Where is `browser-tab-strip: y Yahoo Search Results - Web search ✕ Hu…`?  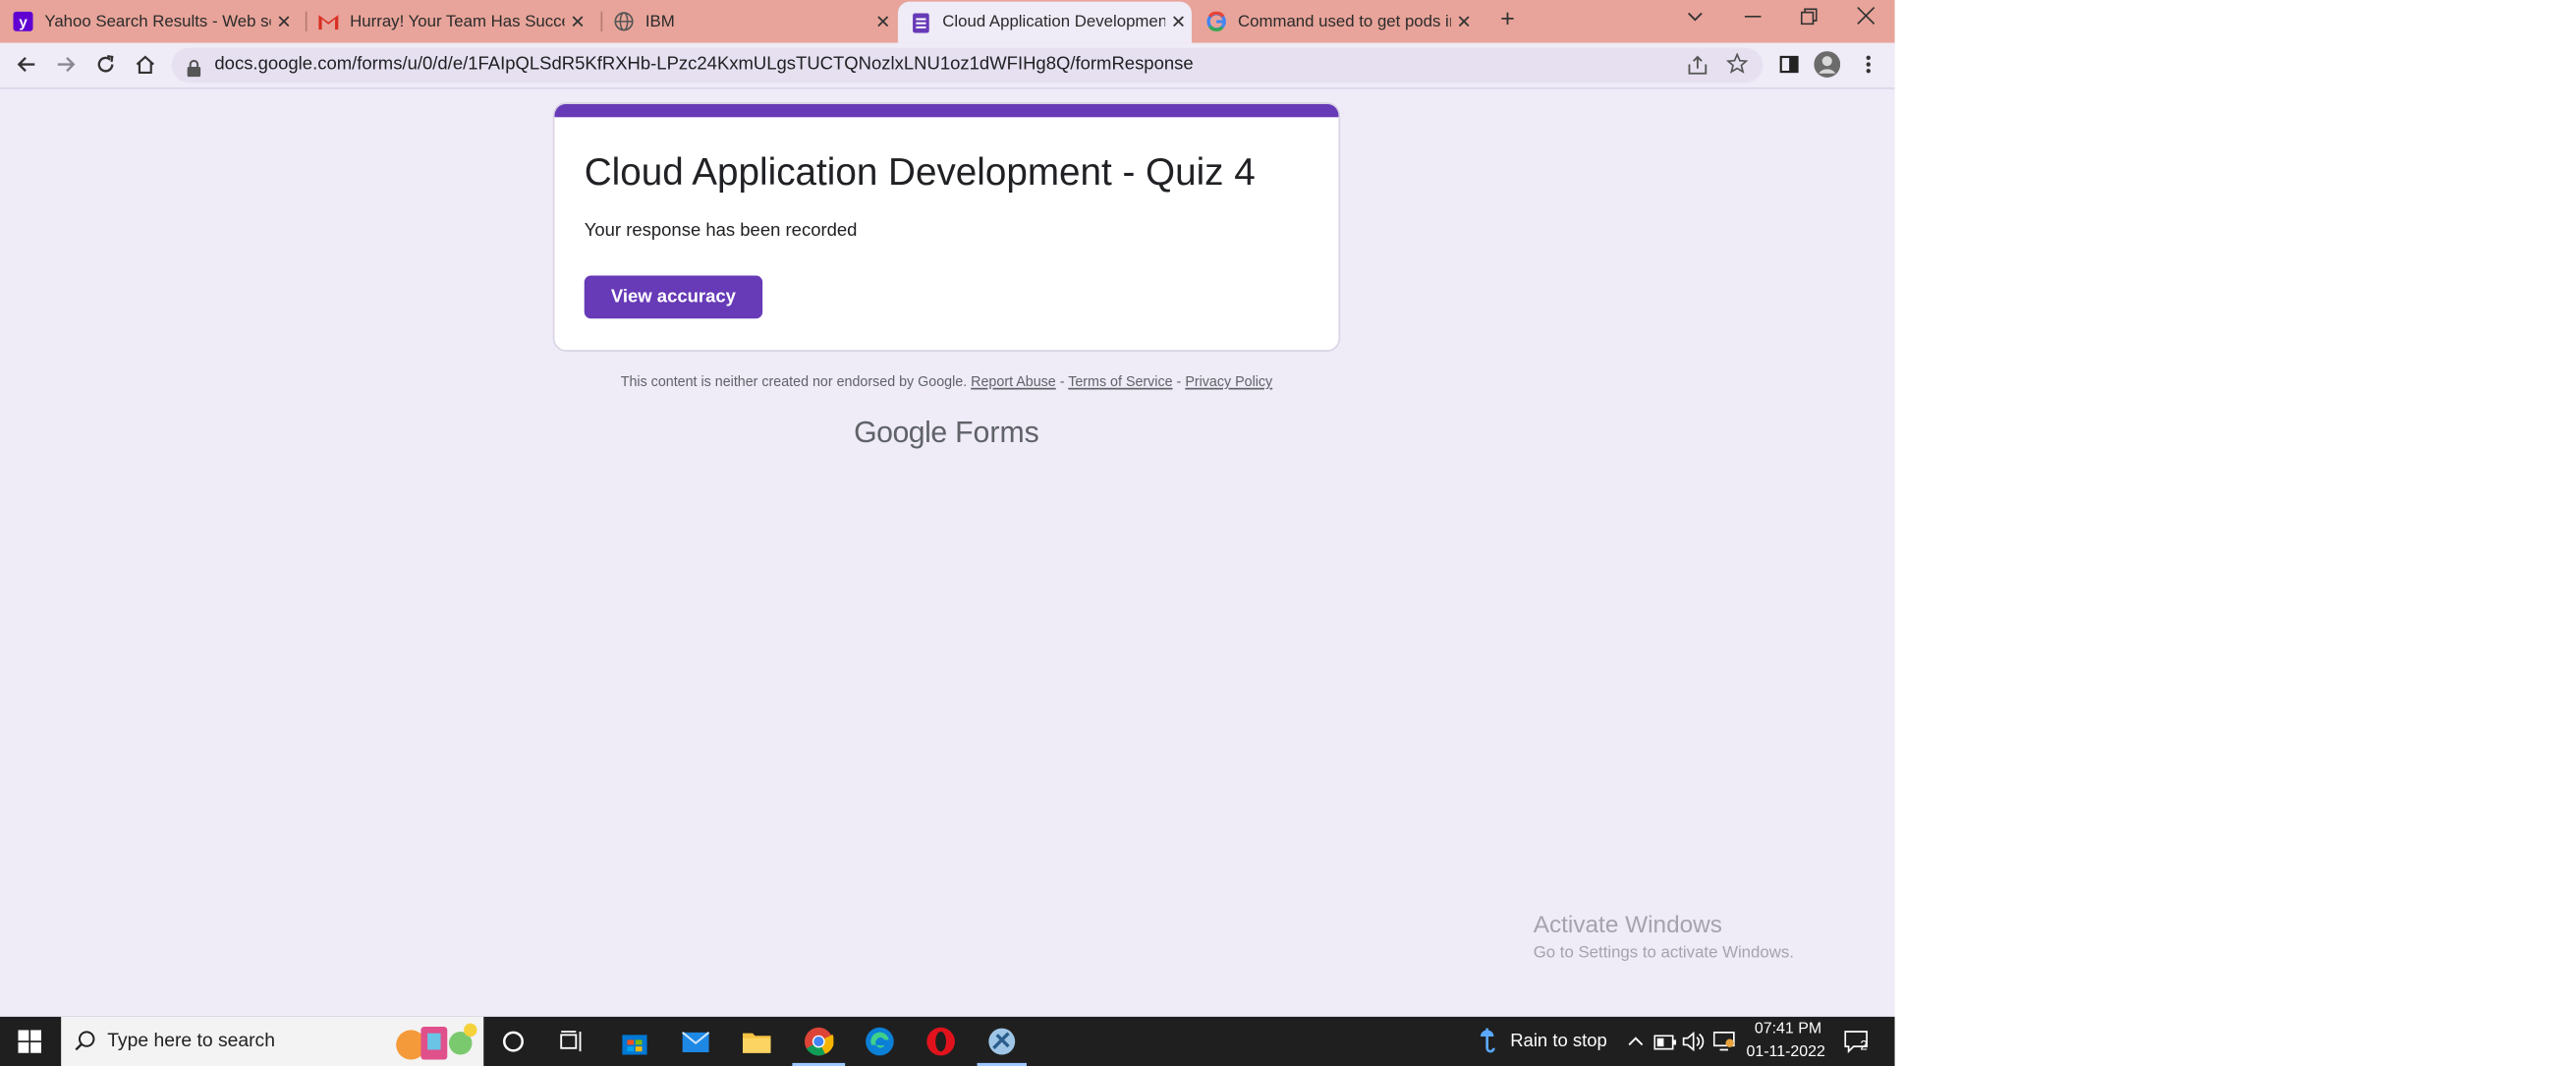 browser-tab-strip: y Yahoo Search Results - Web search ✕ Hu… is located at coordinates (947, 21).